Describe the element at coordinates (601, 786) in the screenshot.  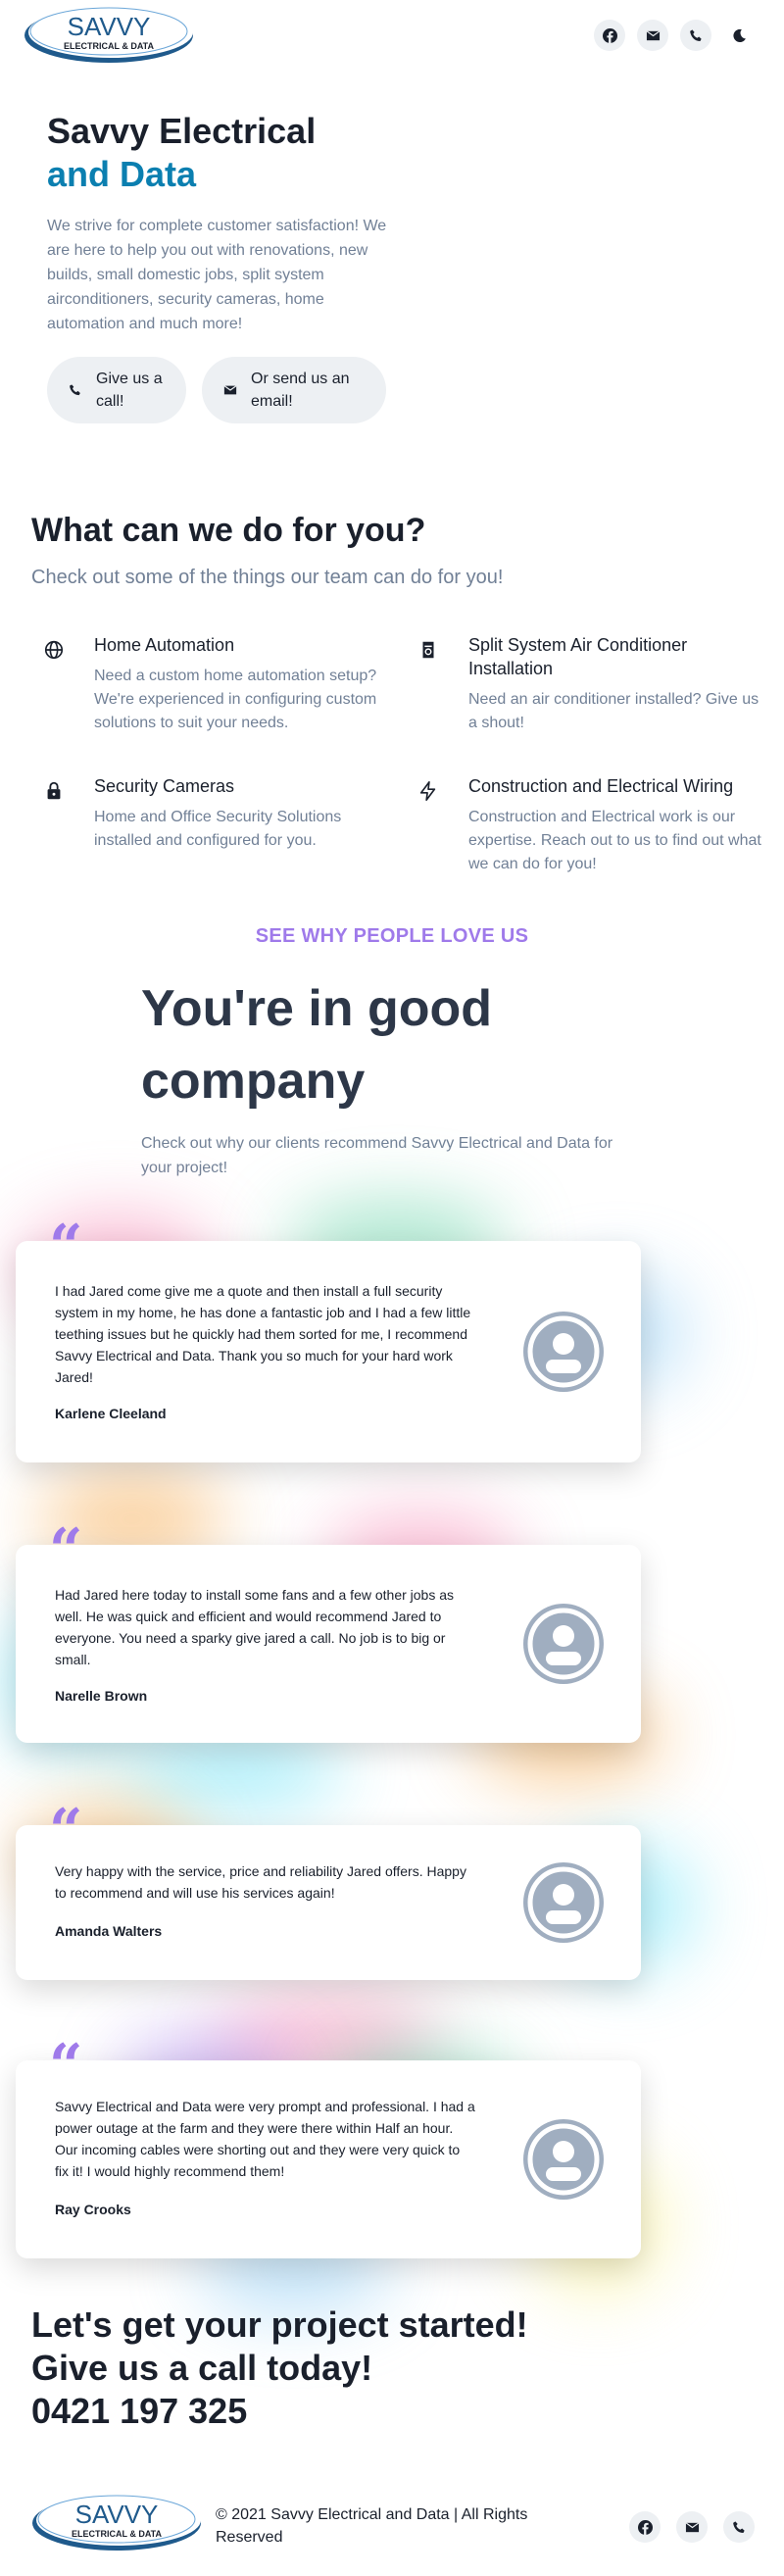
I see `feature-title: Construction and Electrical Wiring` at that location.